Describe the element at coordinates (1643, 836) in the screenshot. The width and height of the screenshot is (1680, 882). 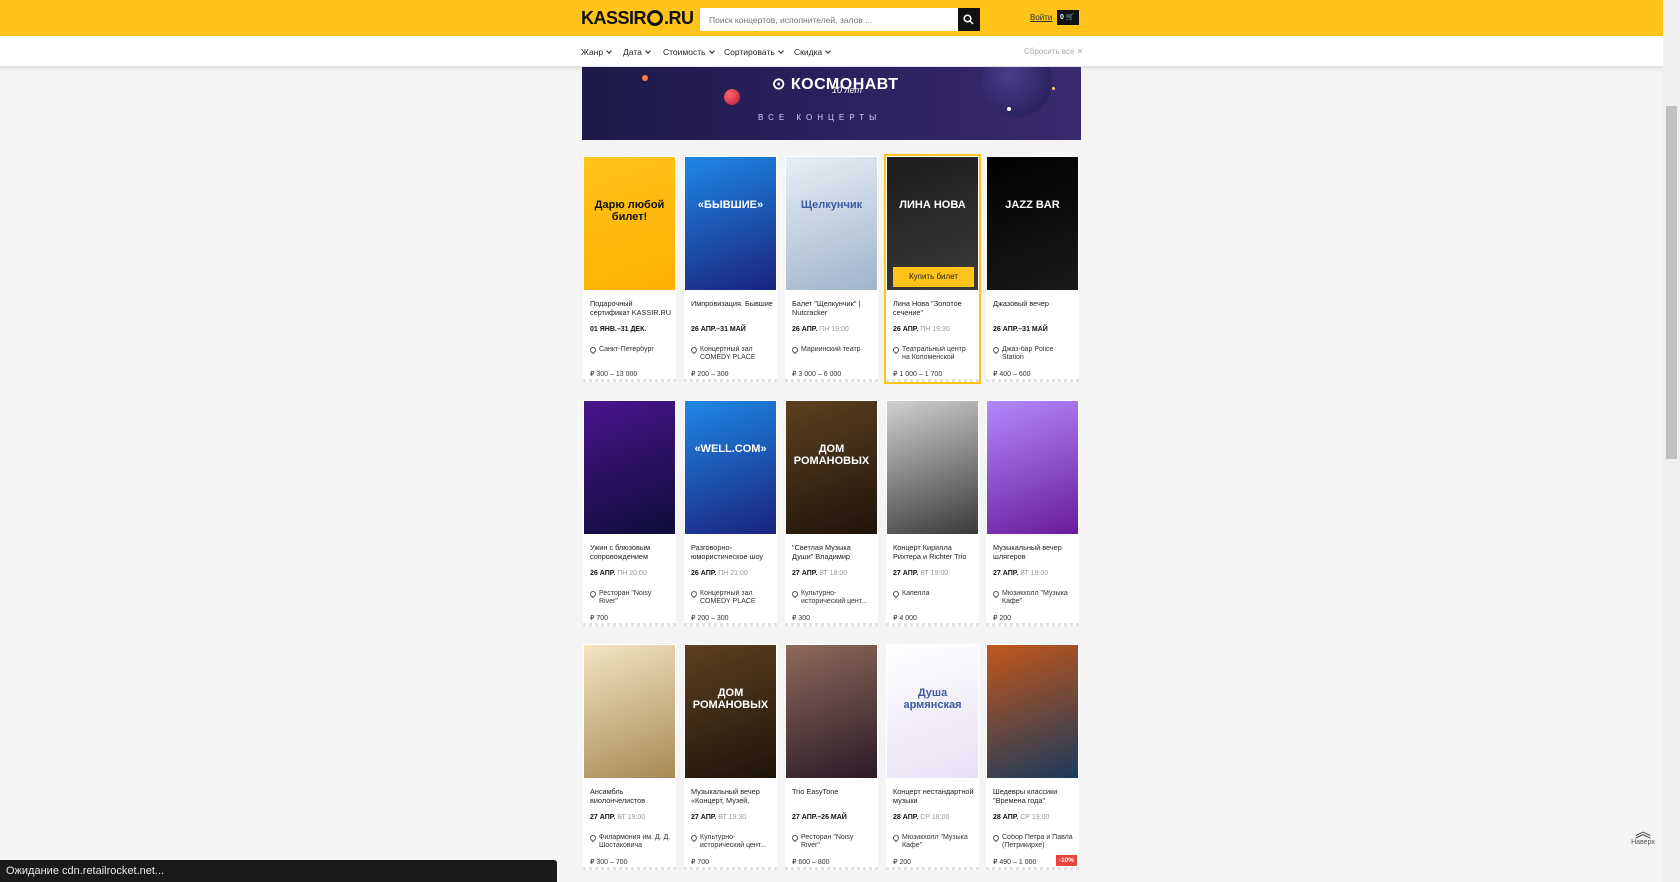
I see `back-to-top-button: ︽ Наверх` at that location.